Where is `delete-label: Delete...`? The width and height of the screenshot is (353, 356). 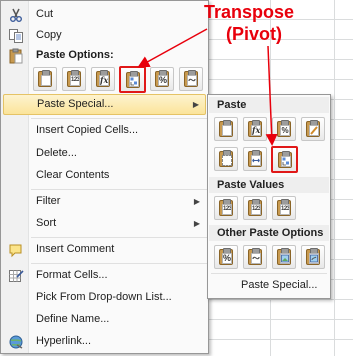
delete-label: Delete... is located at coordinates (56, 153).